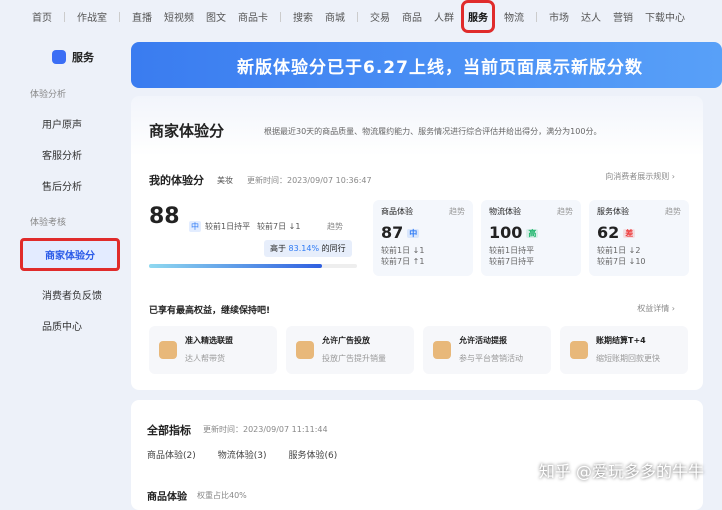 This screenshot has height=510, width=722. I want to click on nav-service: 服务, so click(478, 16).